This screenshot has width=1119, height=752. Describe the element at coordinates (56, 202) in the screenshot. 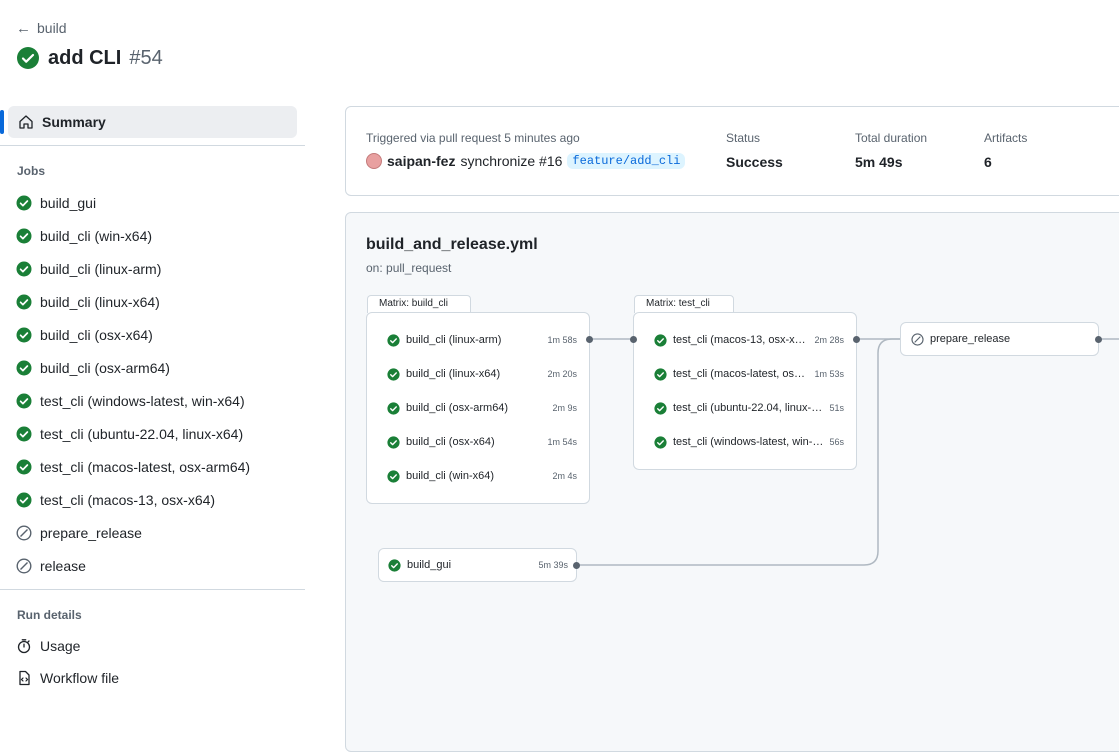

I see `sidebar-item-job: build_gui` at that location.